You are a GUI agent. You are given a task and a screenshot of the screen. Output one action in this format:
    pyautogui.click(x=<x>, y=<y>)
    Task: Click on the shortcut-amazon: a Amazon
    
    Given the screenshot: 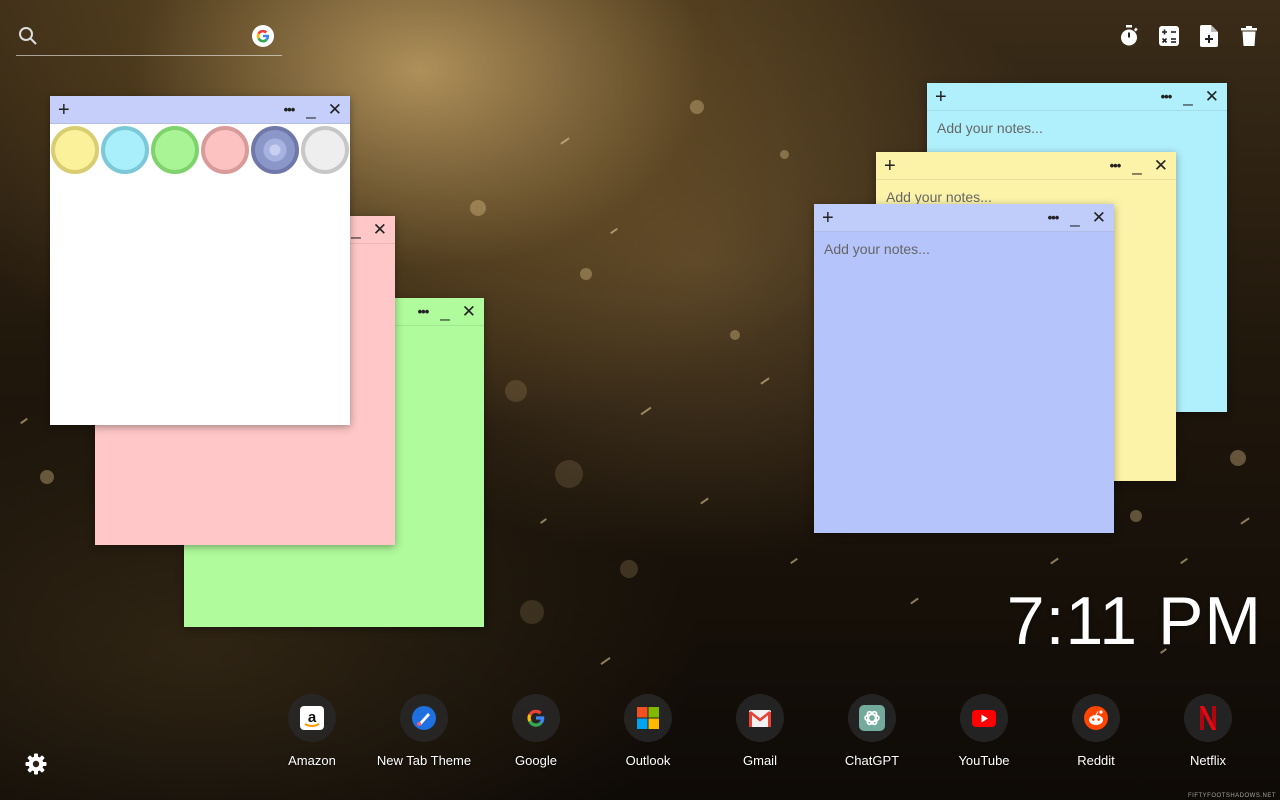 What is the action you would take?
    pyautogui.click(x=312, y=731)
    